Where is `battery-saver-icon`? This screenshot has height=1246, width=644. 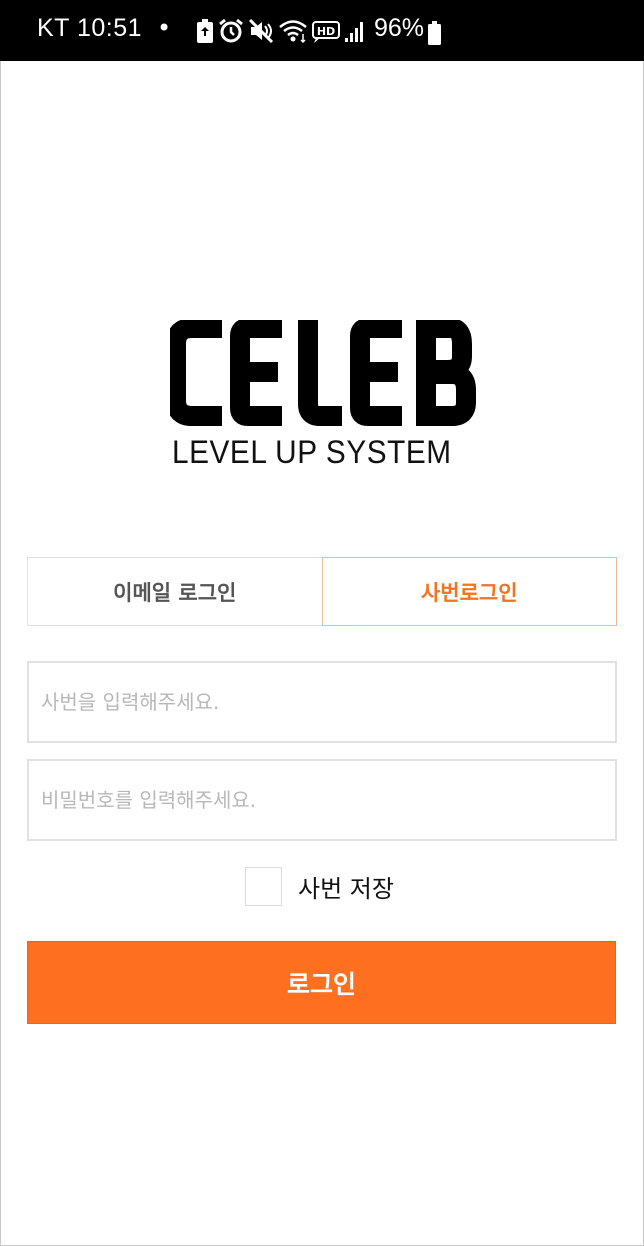 battery-saver-icon is located at coordinates (205, 31).